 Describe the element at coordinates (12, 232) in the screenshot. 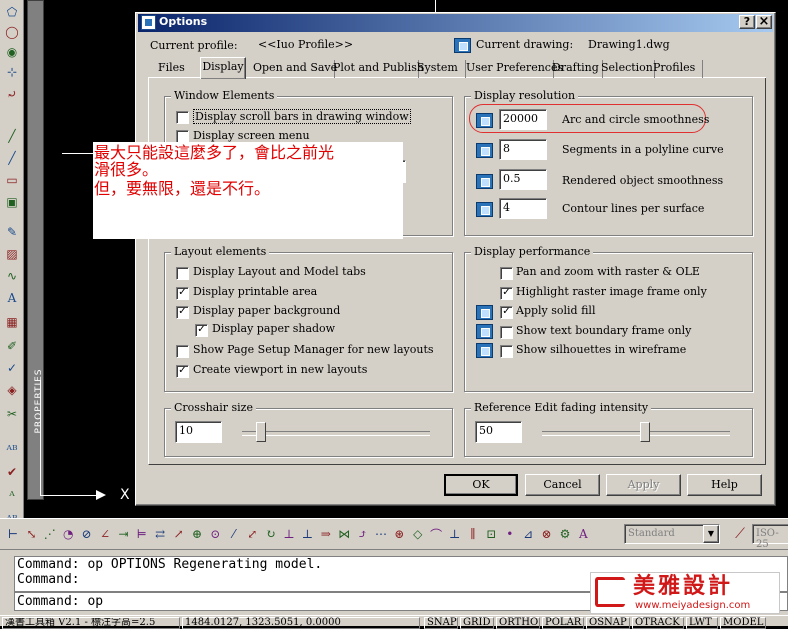

I see `pencil-icon: ✎` at that location.